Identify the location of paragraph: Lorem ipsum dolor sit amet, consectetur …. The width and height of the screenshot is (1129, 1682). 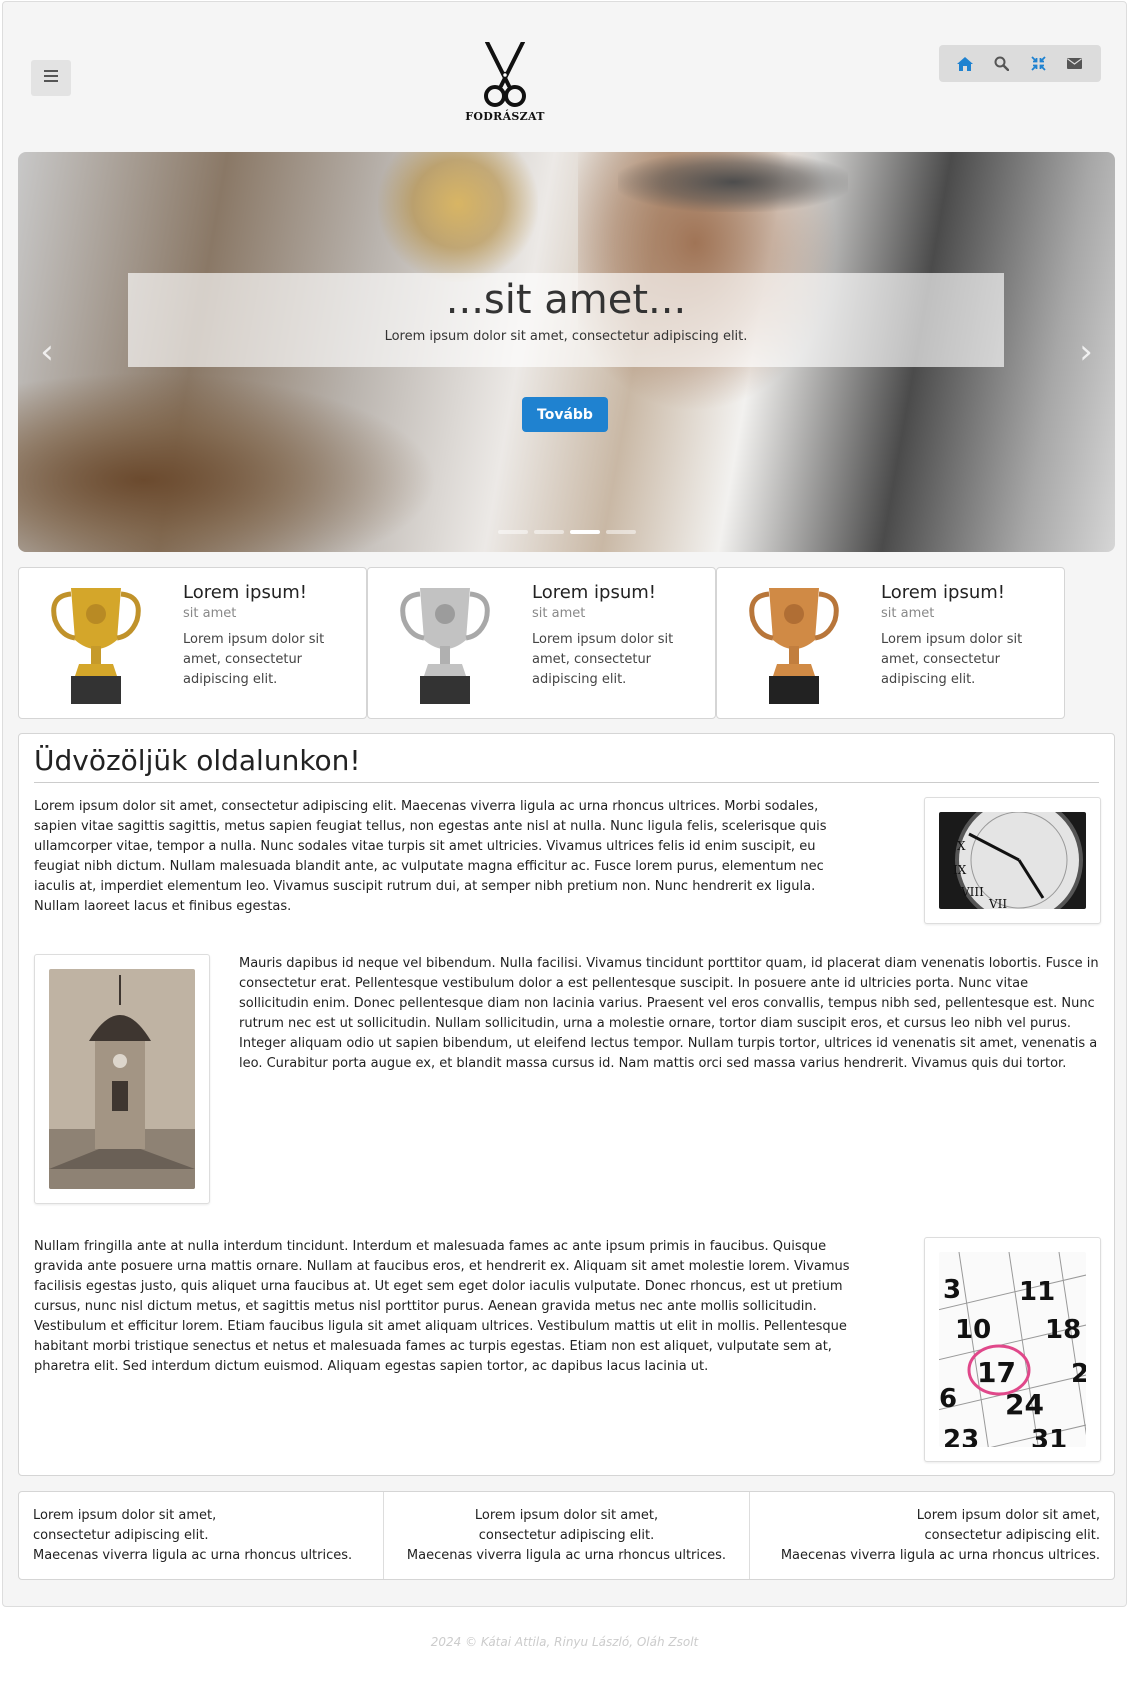
(430, 856).